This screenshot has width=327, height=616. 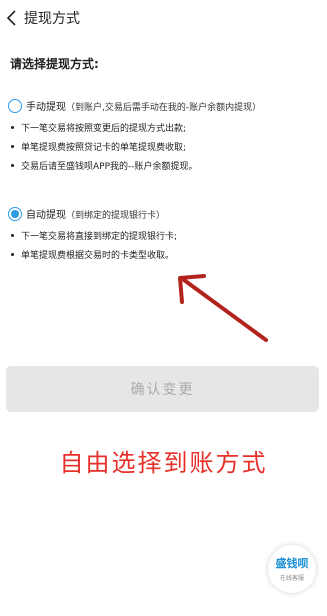 I want to click on list-item: 单笔提现费按照贷记卡的单笔提现费收取;, so click(x=98, y=146).